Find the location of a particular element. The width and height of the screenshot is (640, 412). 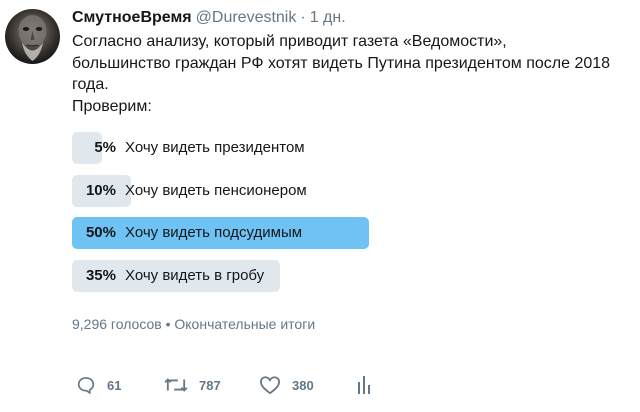

poll-percent: 50% is located at coordinates (100, 232).